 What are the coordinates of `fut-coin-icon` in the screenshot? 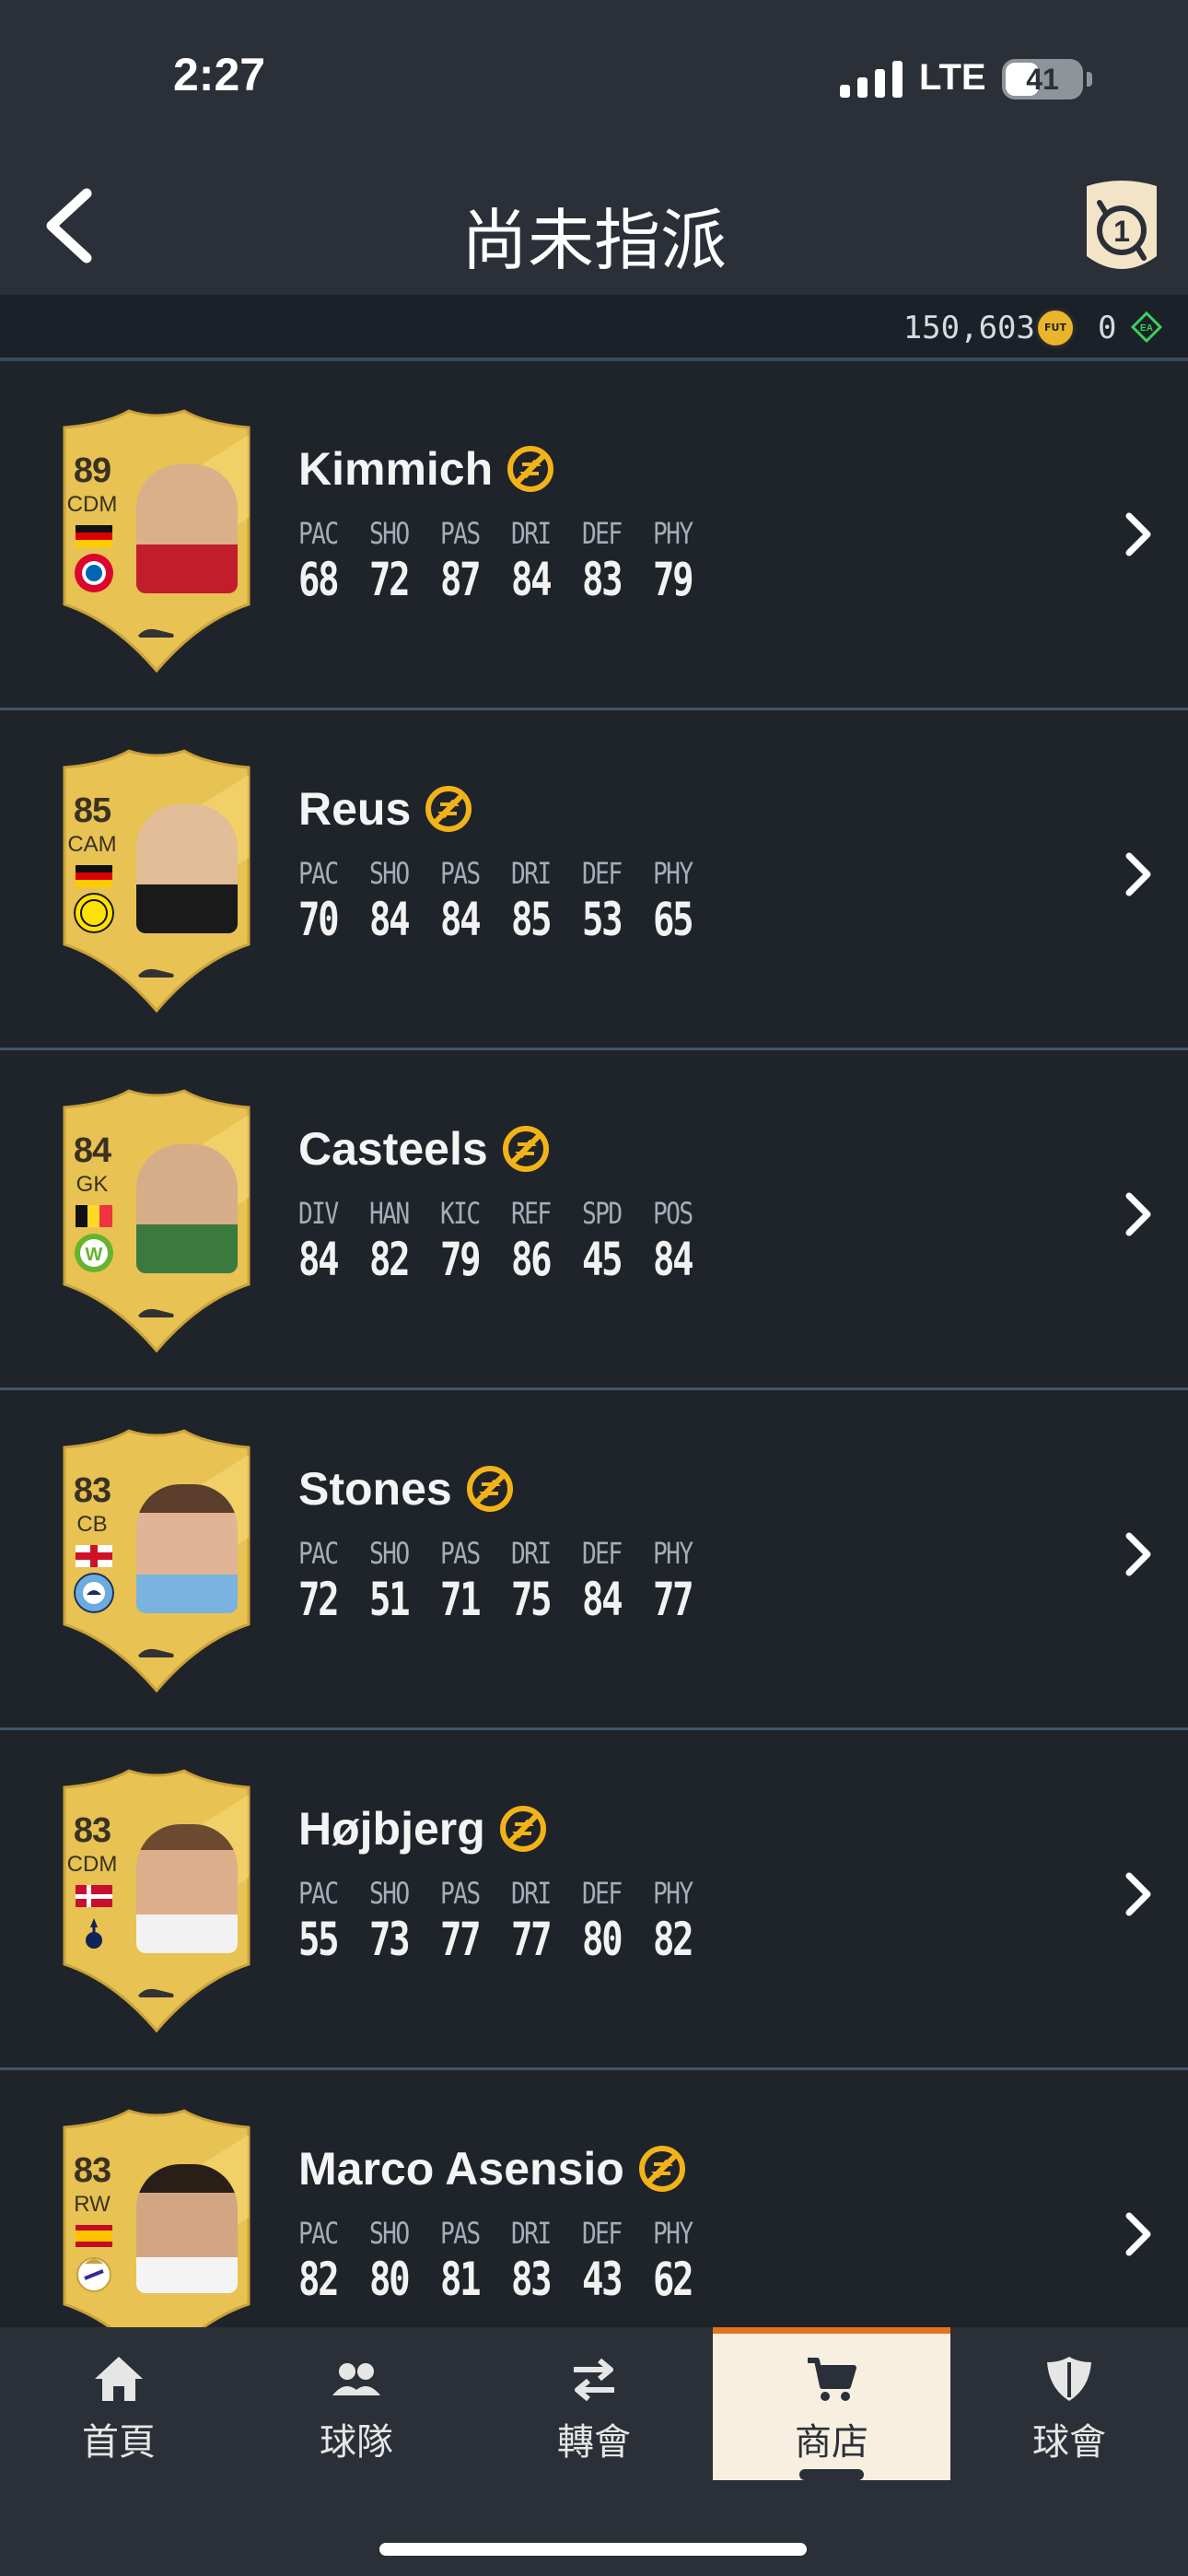 It's located at (1055, 328).